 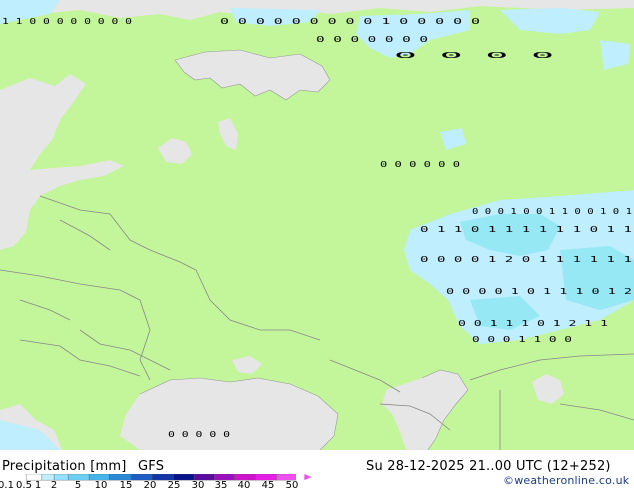 What do you see at coordinates (126, 485) in the screenshot?
I see `legend-tick-label: 15` at bounding box center [126, 485].